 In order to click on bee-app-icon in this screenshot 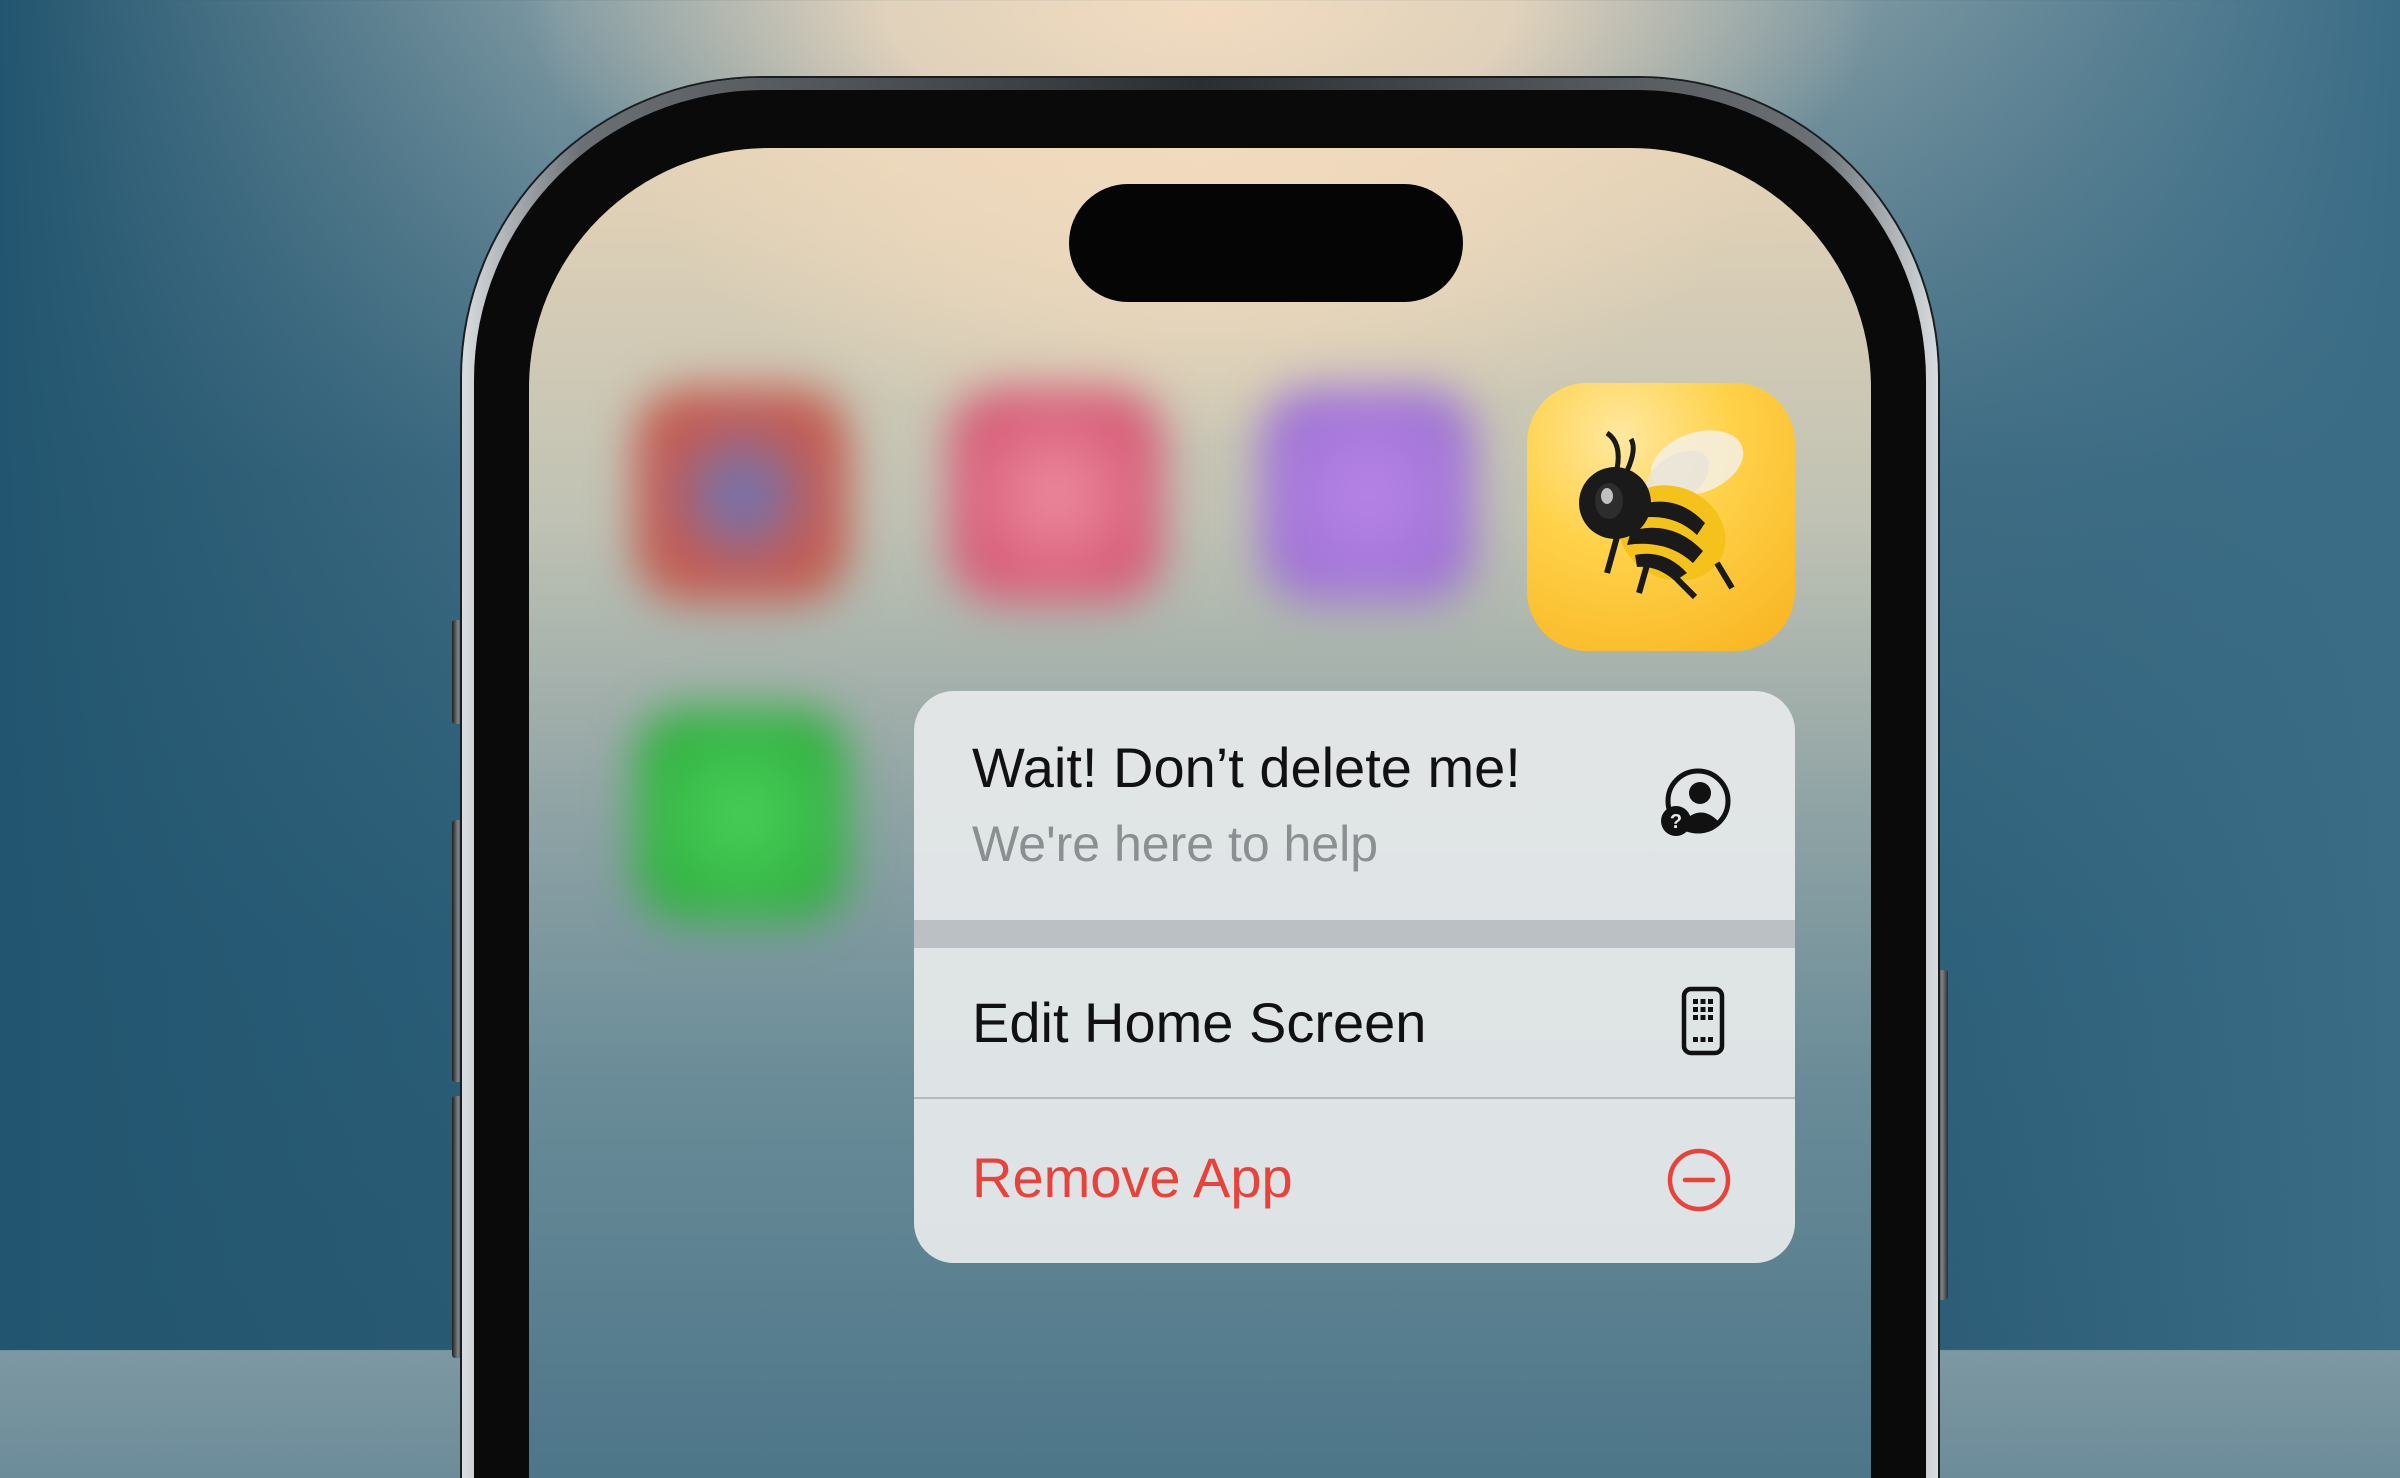, I will do `click(1661, 517)`.